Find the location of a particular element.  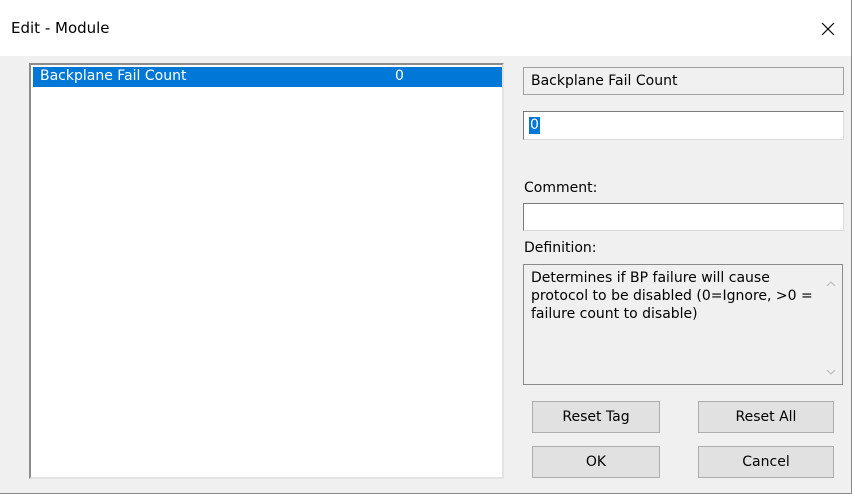

list-item-name: Backplane Fail Count is located at coordinates (113, 76).